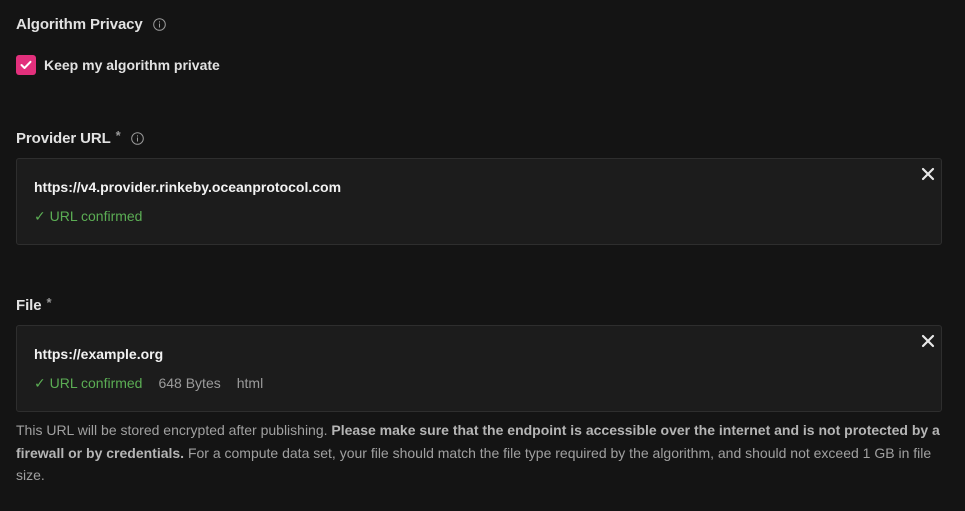  Describe the element at coordinates (132, 65) in the screenshot. I see `keep-private-label: Keep my algorithm private` at that location.